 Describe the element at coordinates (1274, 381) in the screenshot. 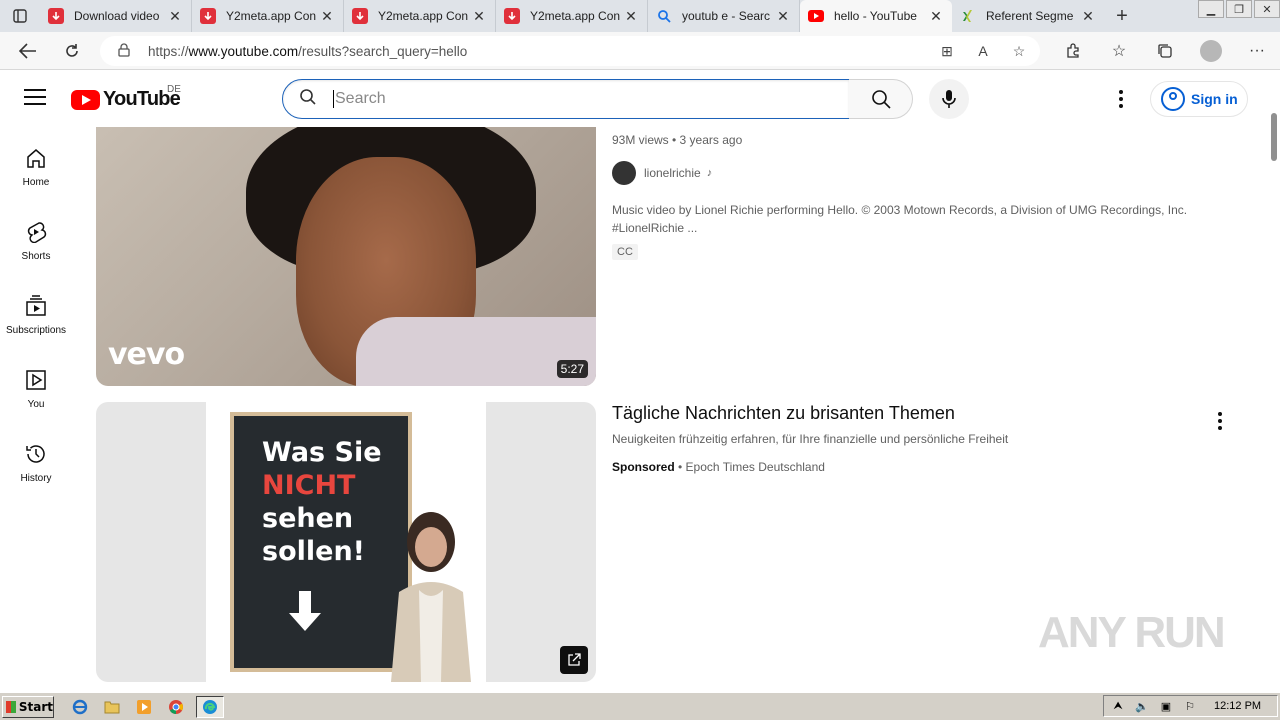

I see `page-scrollbar` at that location.